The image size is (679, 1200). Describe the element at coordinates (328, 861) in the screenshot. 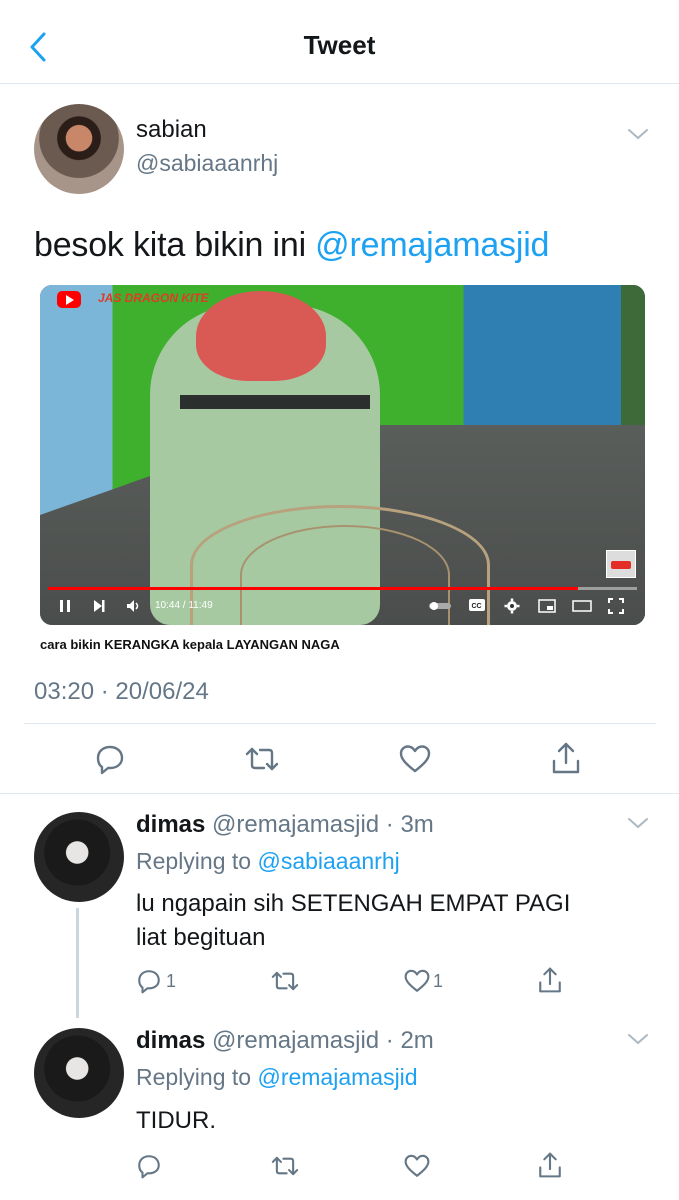

I see `mention-link: @sabiaaanrhj` at that location.